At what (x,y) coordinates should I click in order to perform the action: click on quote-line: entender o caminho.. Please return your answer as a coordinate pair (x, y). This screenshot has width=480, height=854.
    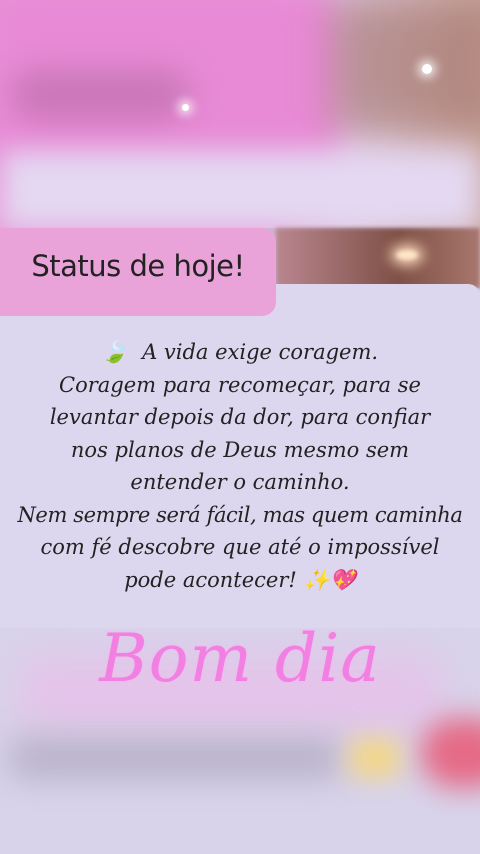
    Looking at the image, I should click on (240, 482).